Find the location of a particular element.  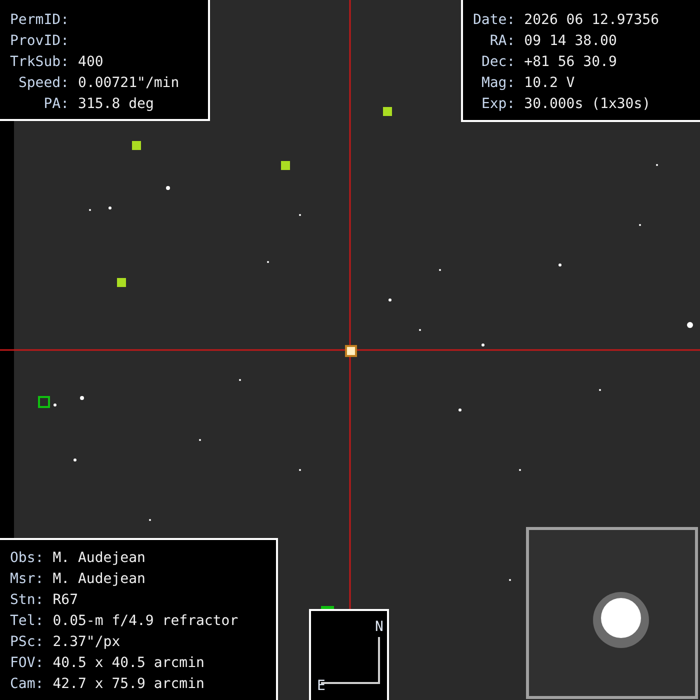

field-label: Dec: is located at coordinates (498, 62).